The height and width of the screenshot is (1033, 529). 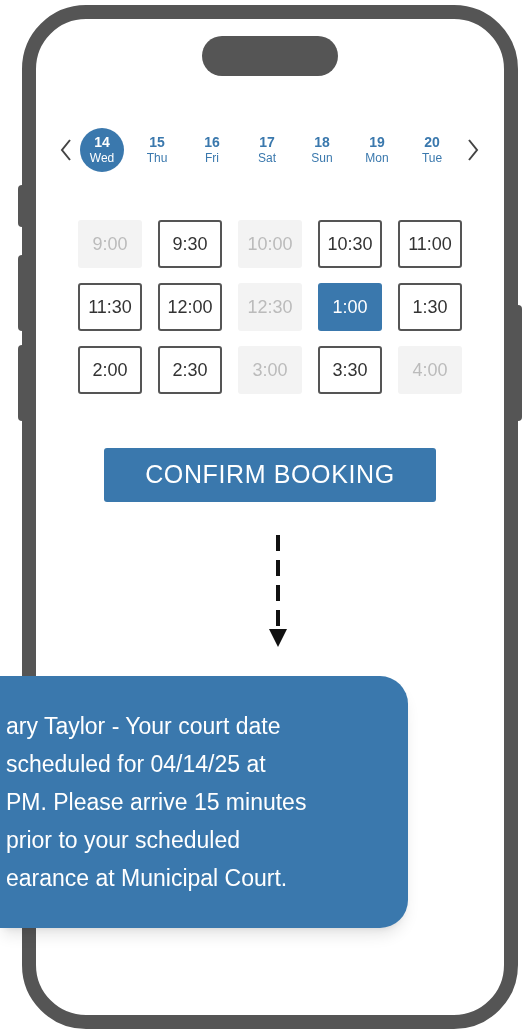 What do you see at coordinates (190, 244) in the screenshot?
I see `time-slot: 9:30` at bounding box center [190, 244].